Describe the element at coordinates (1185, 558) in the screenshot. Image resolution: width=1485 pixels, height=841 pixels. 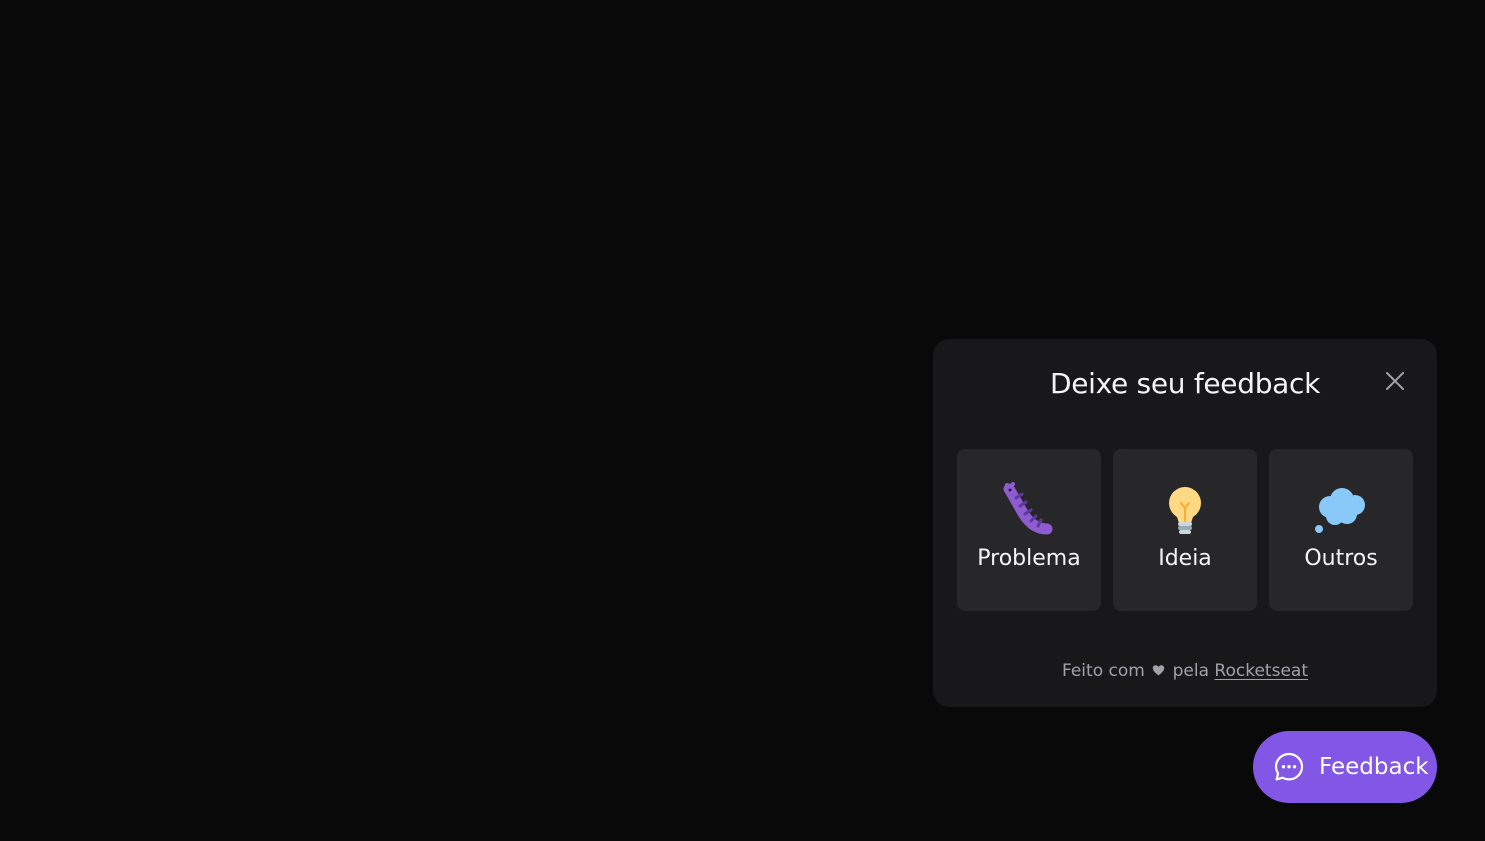
I see `option-label: Ideia` at that location.